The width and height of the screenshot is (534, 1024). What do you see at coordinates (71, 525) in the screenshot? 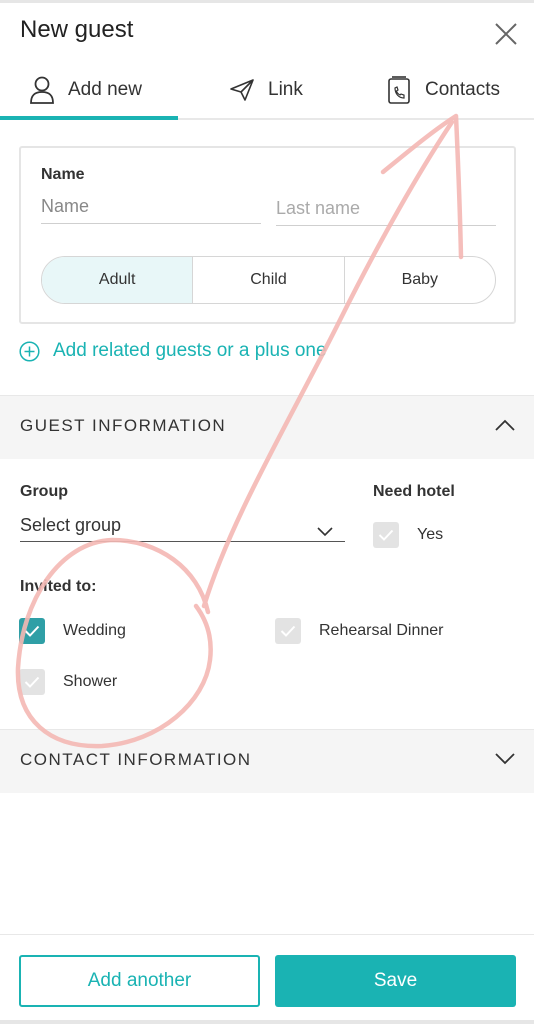
I see `group-select-value: Select group` at bounding box center [71, 525].